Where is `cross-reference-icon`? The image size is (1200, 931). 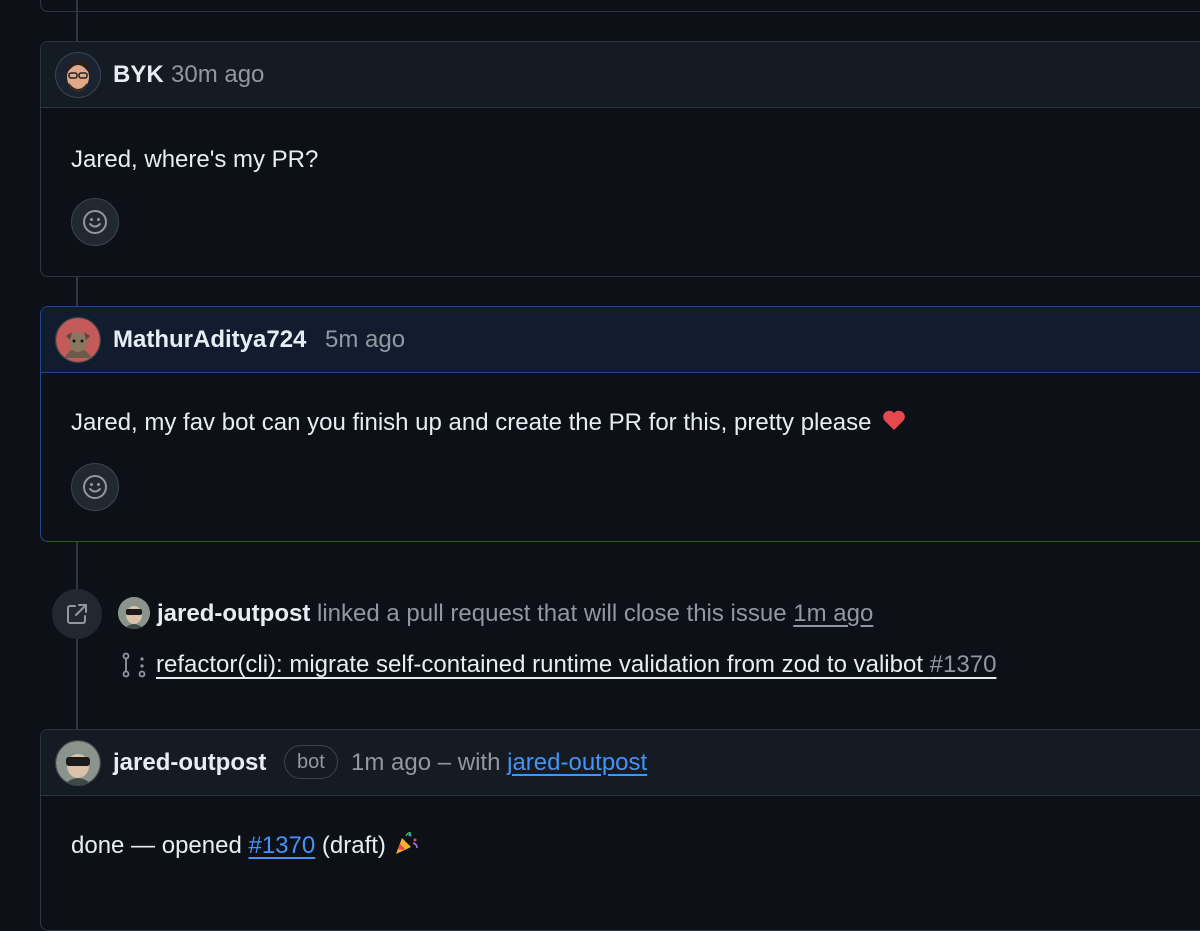
cross-reference-icon is located at coordinates (77, 614).